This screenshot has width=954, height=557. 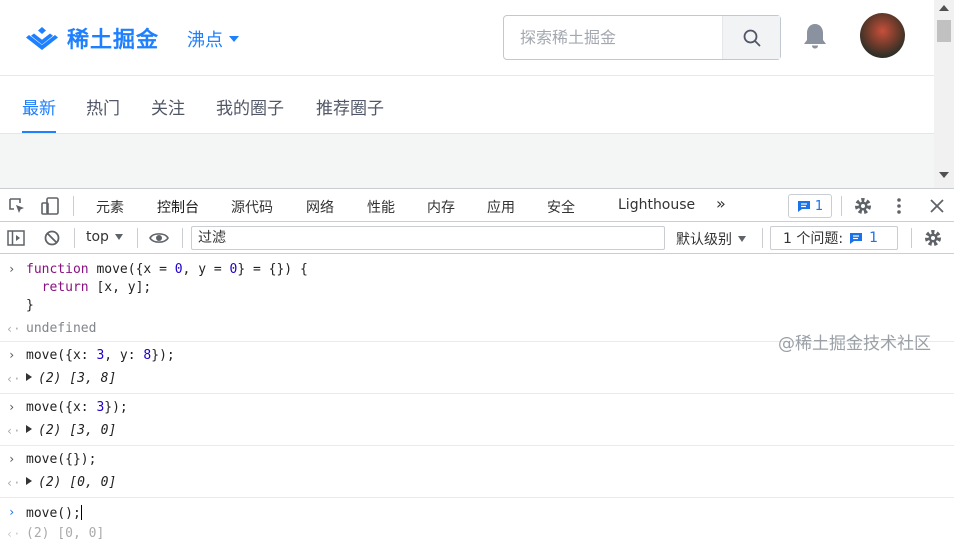 What do you see at coordinates (110, 207) in the screenshot?
I see `tab-elements: 元素` at bounding box center [110, 207].